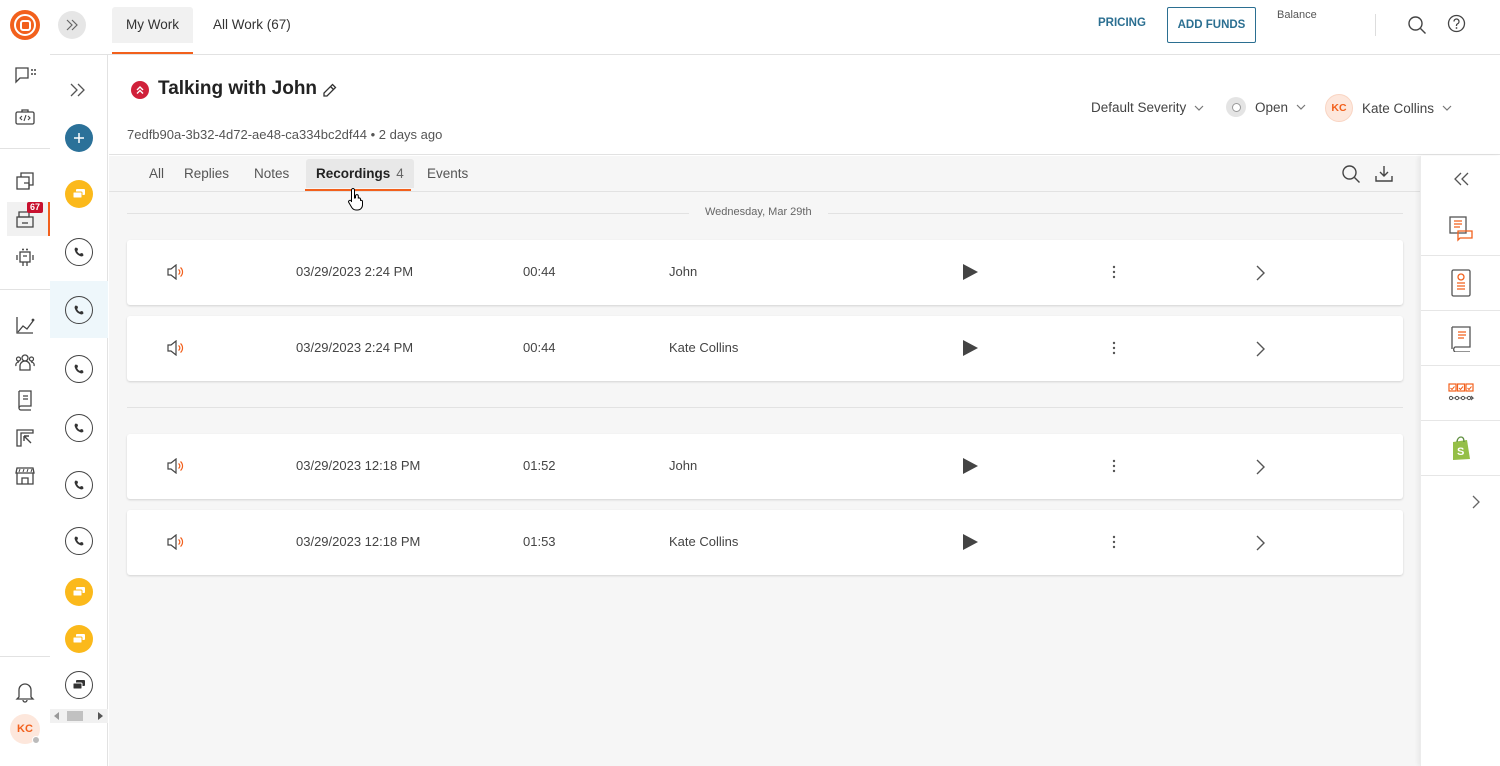 The image size is (1500, 766). Describe the element at coordinates (358, 465) in the screenshot. I see `recording-datetime: 03/29/2023 12:18 PM` at that location.